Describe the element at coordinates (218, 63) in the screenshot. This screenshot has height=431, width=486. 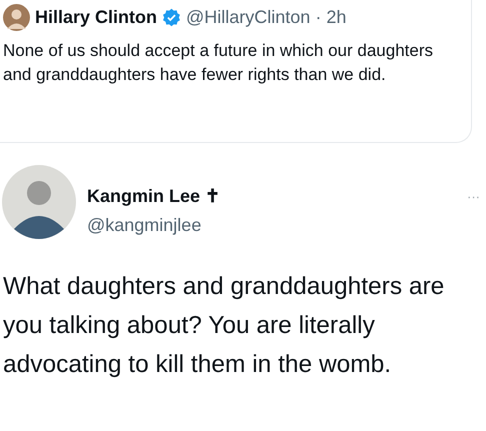
I see `tweet-text: None of us should accept a future in which our daughters and granddaughters have fewer rights than we did.` at that location.